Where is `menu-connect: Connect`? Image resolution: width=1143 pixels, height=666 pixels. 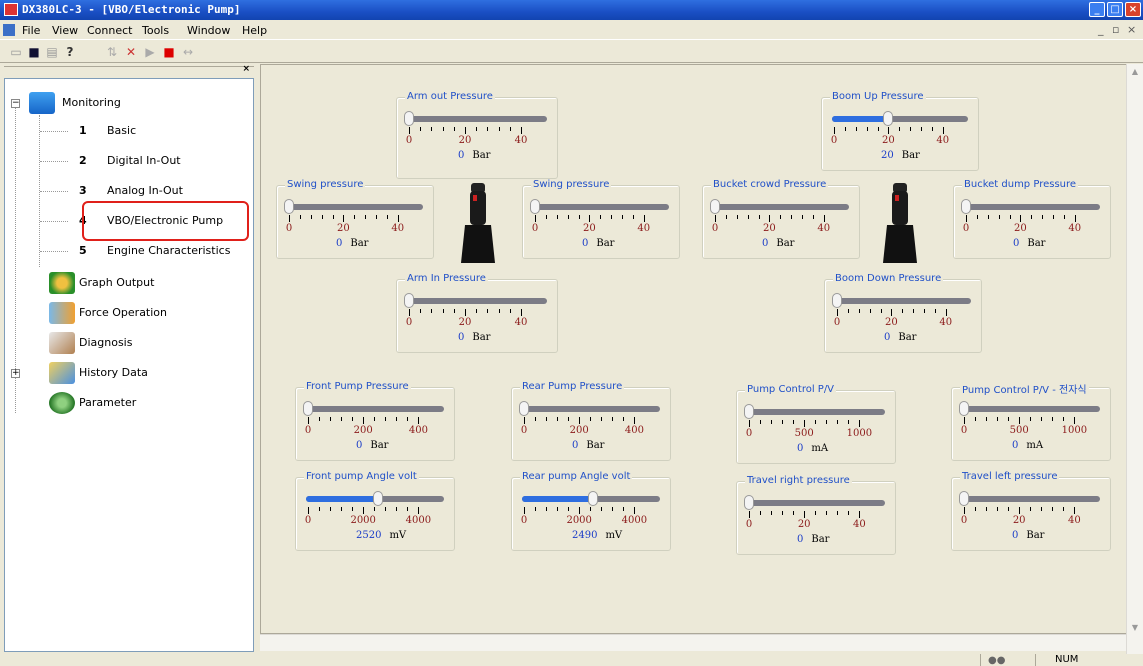
menu-connect: Connect is located at coordinates (109, 30).